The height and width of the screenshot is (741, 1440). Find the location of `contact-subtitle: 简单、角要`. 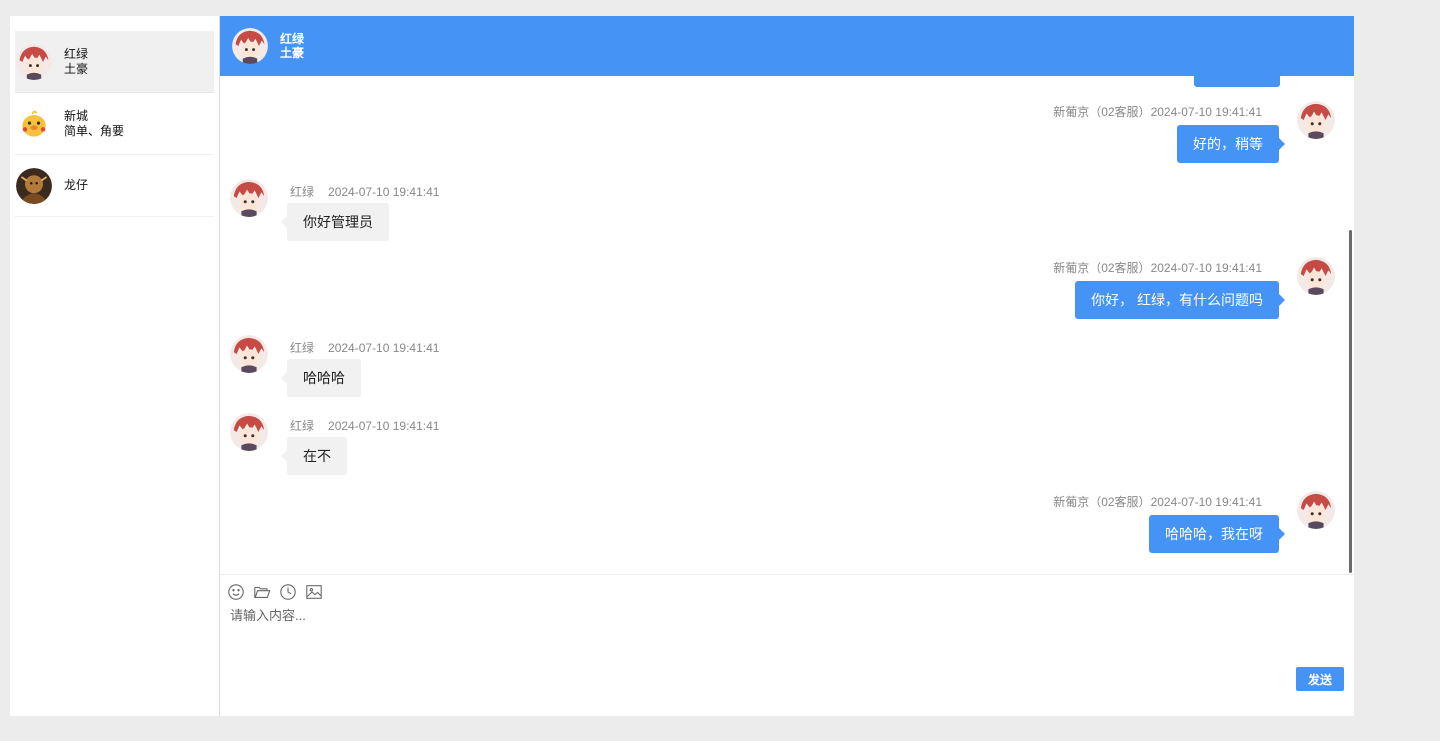

contact-subtitle: 简单、角要 is located at coordinates (94, 130).